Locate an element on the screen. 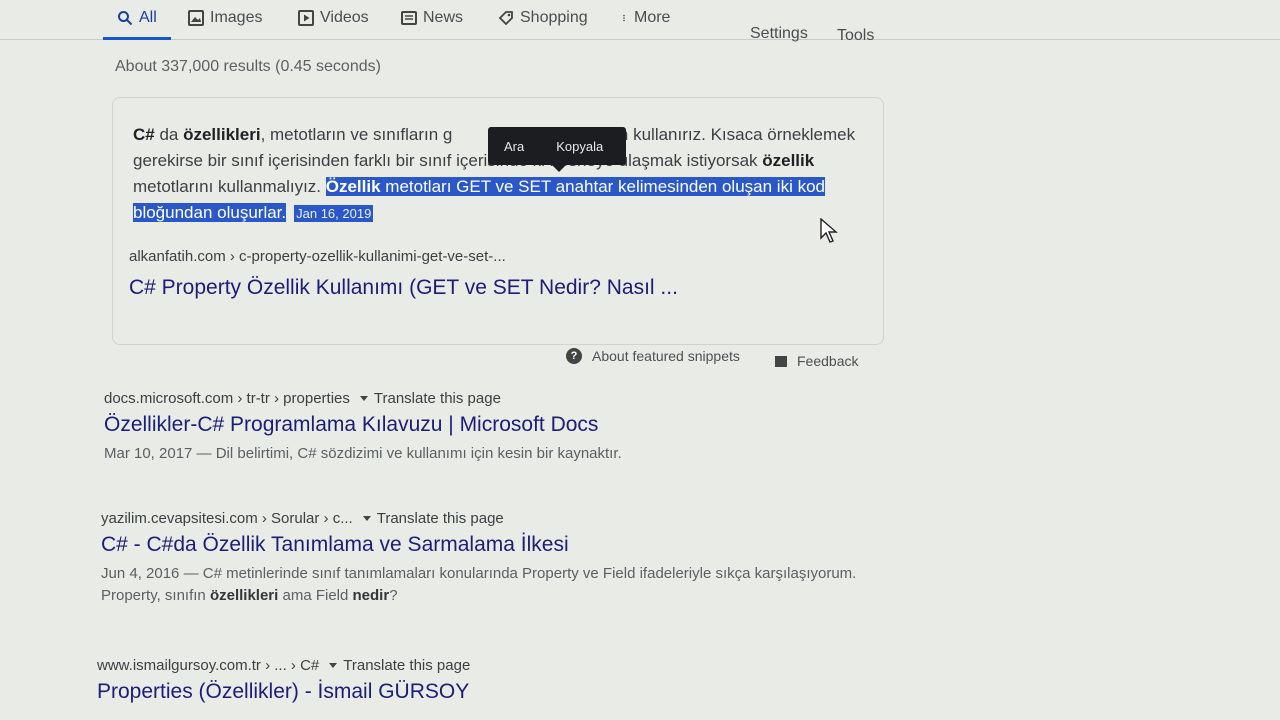 The width and height of the screenshot is (1280, 720). tab-shopping: Shopping is located at coordinates (543, 18).